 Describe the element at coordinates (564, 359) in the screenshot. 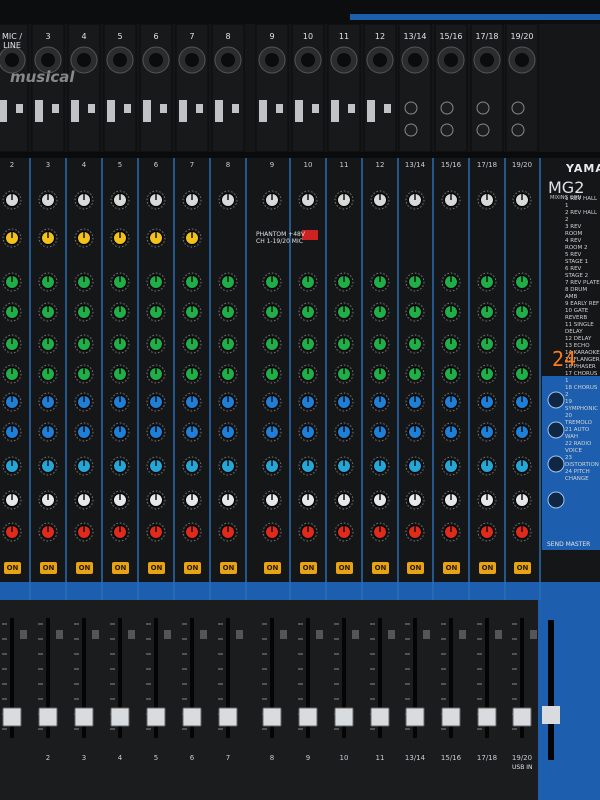

I see `fx-program-display: 24` at that location.